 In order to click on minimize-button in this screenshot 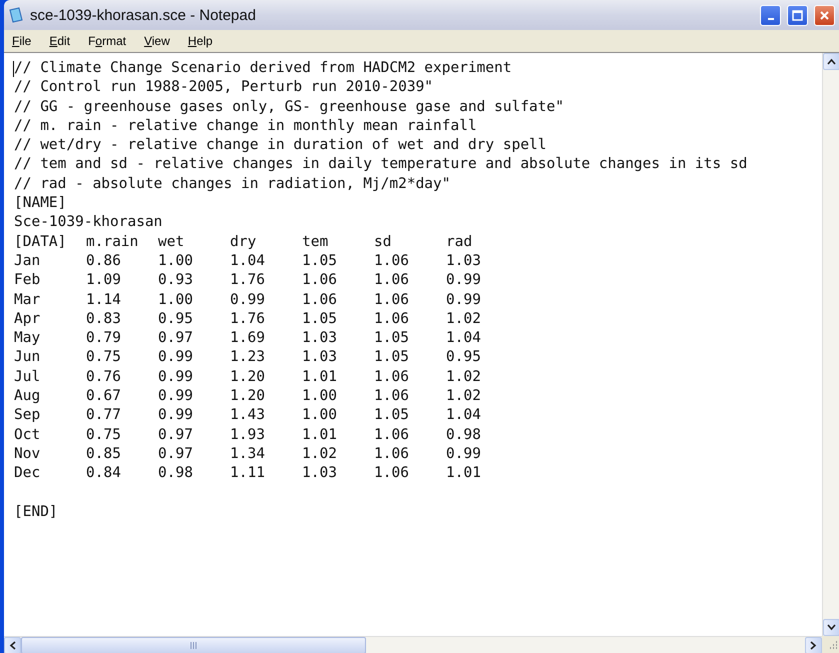, I will do `click(770, 15)`.